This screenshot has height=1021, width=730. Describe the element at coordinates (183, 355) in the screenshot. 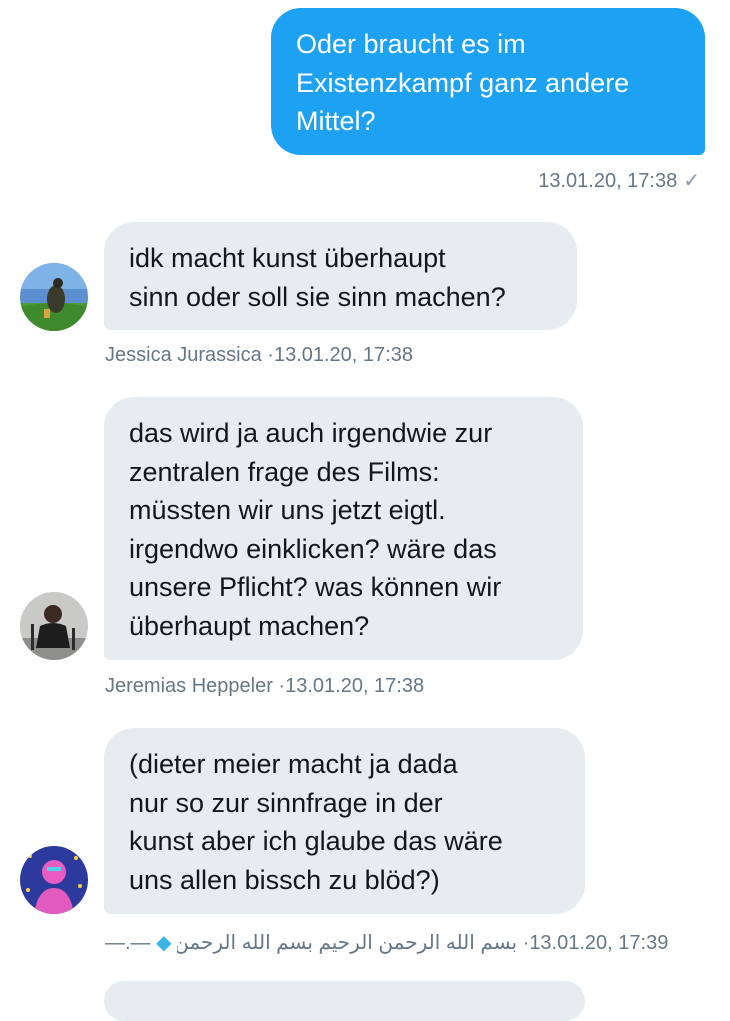

I see `sender-name: Jessica Jurassica` at that location.